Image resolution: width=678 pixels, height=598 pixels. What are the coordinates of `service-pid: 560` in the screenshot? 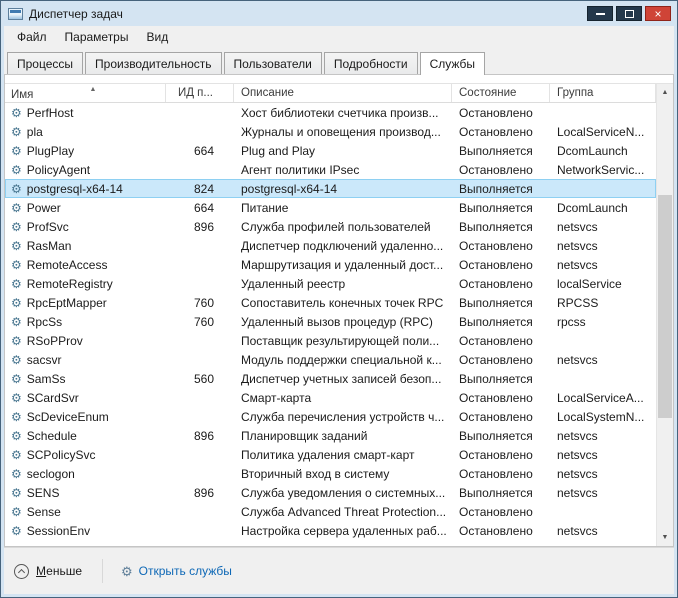 It's located at (203, 378).